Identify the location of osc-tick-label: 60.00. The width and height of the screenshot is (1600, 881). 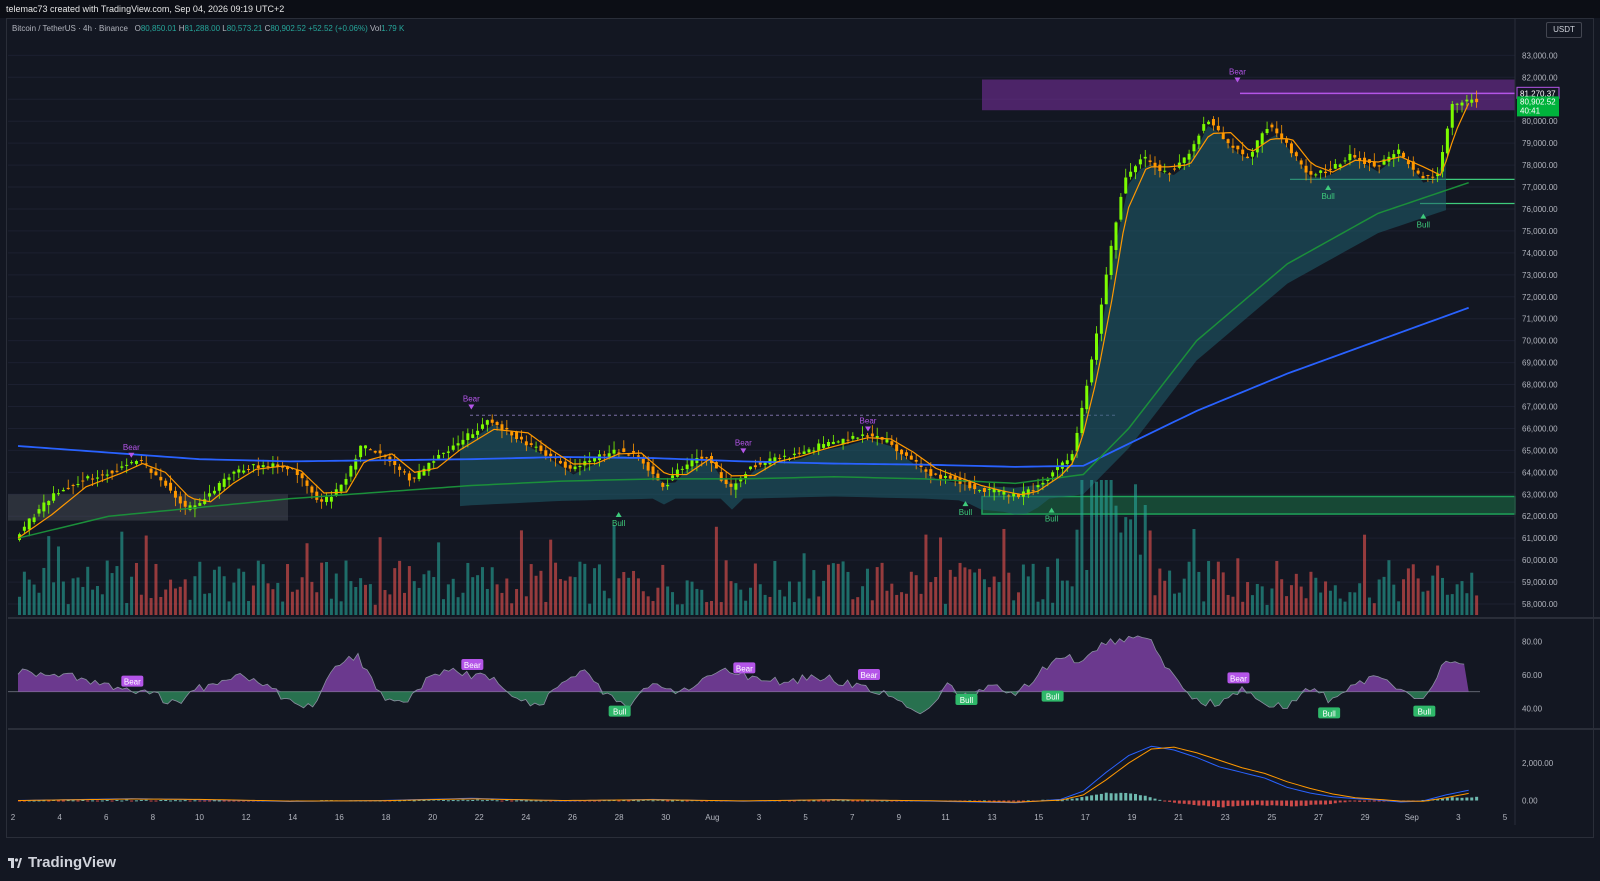
(1532, 675).